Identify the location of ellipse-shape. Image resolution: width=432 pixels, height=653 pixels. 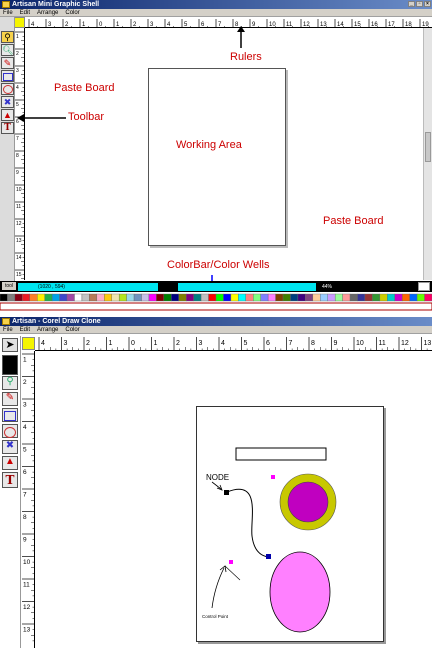
(300, 592).